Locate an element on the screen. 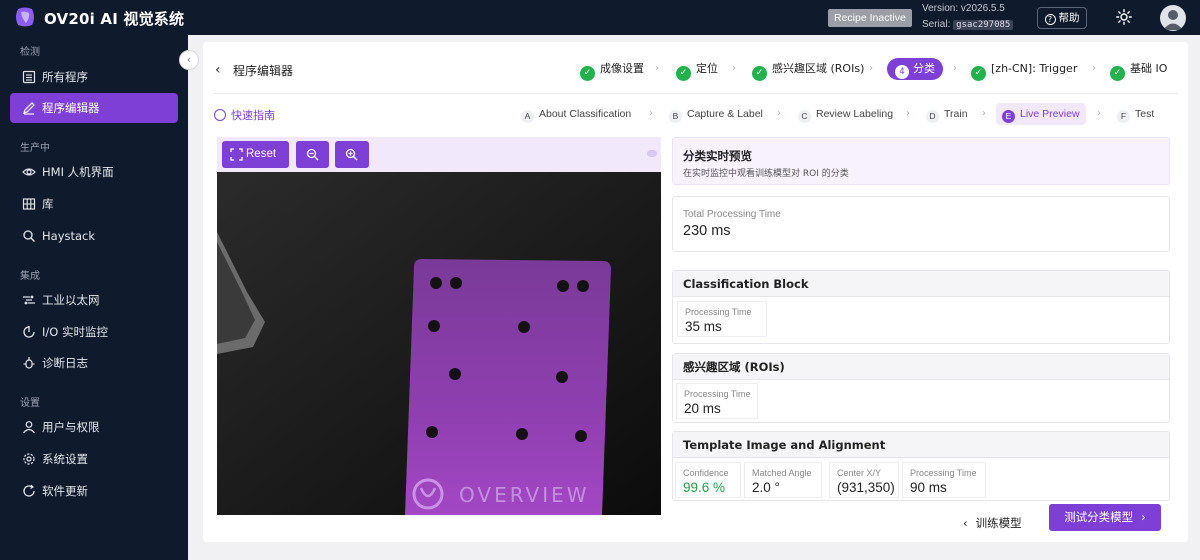 The width and height of the screenshot is (1200, 560). substep-letter: D is located at coordinates (932, 116).